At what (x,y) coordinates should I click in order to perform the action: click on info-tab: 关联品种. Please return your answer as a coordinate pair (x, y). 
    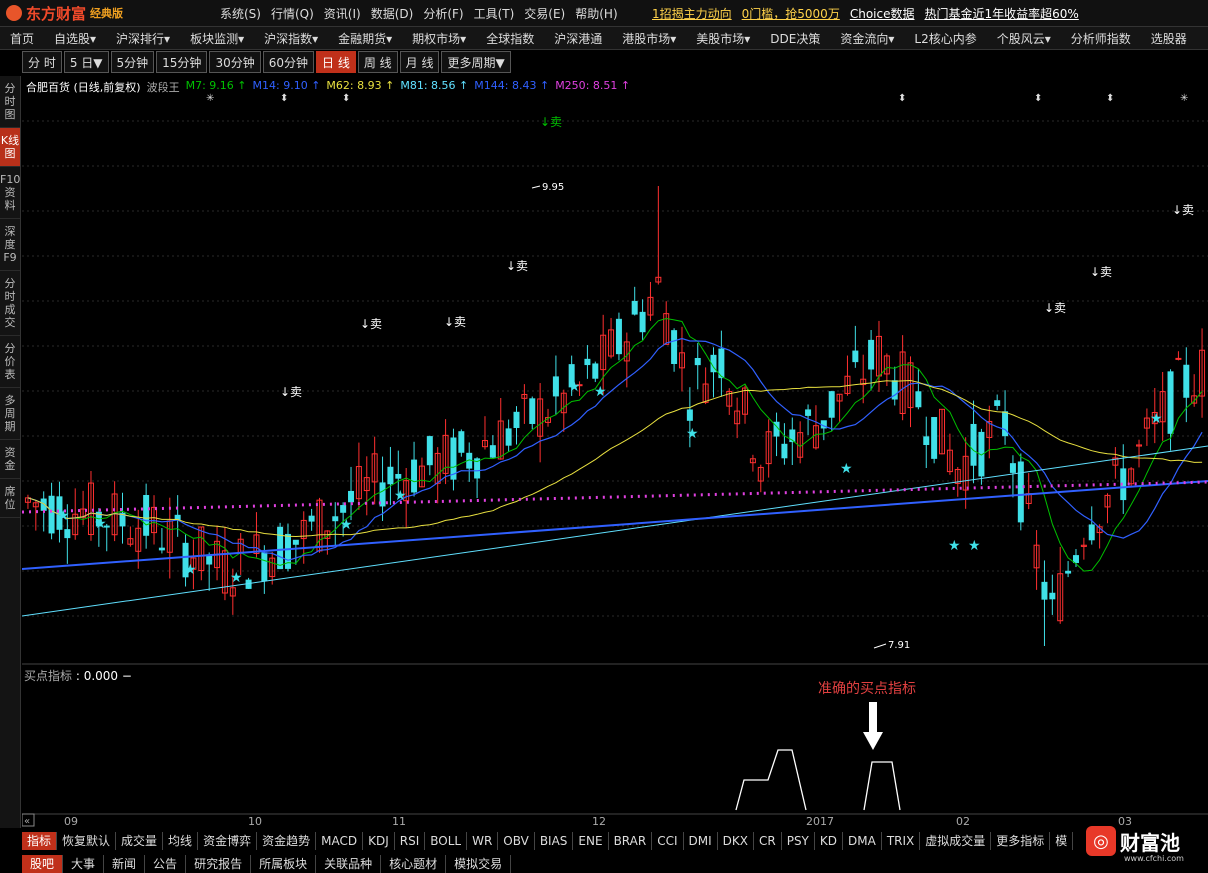
    Looking at the image, I should click on (349, 864).